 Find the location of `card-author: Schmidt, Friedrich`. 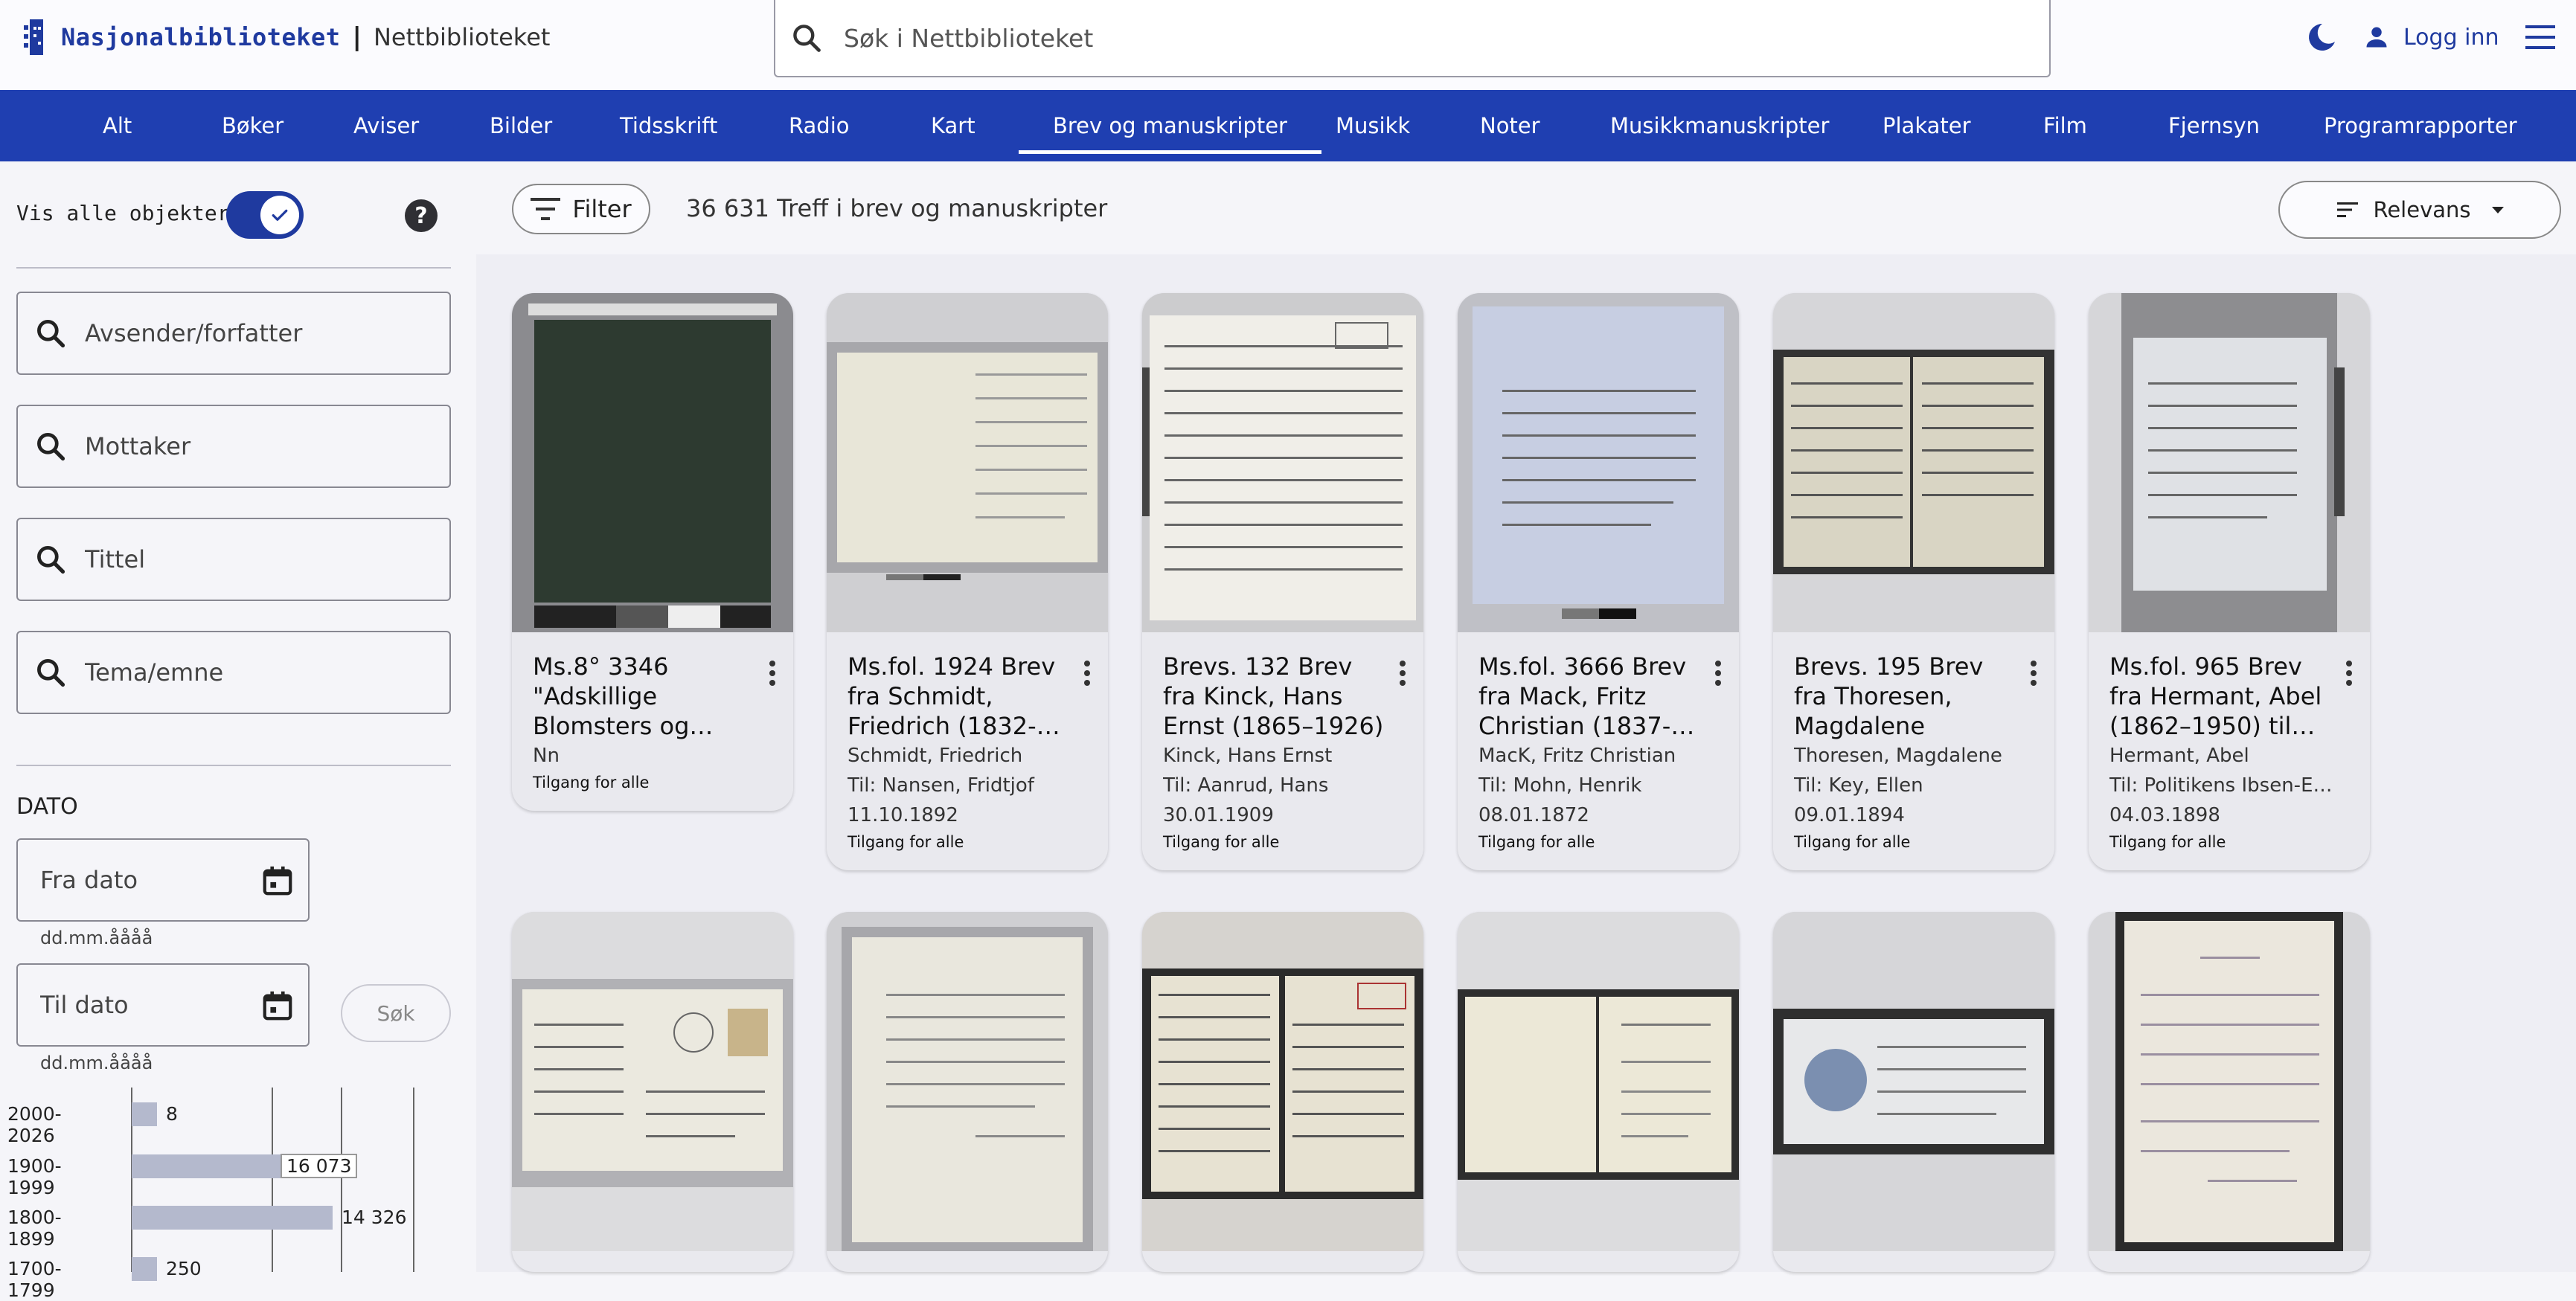

card-author: Schmidt, Friedrich is located at coordinates (935, 756).